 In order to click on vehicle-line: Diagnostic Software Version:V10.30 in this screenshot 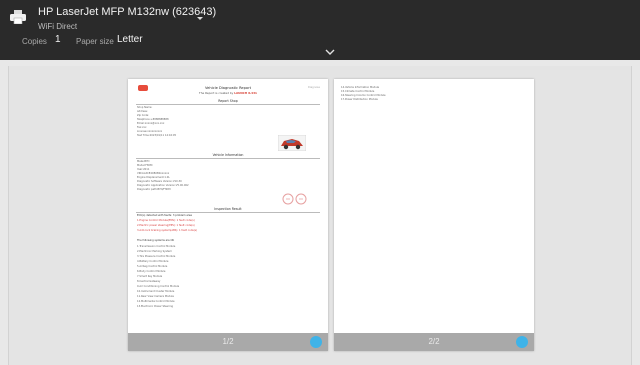, I will do `click(159, 181)`.